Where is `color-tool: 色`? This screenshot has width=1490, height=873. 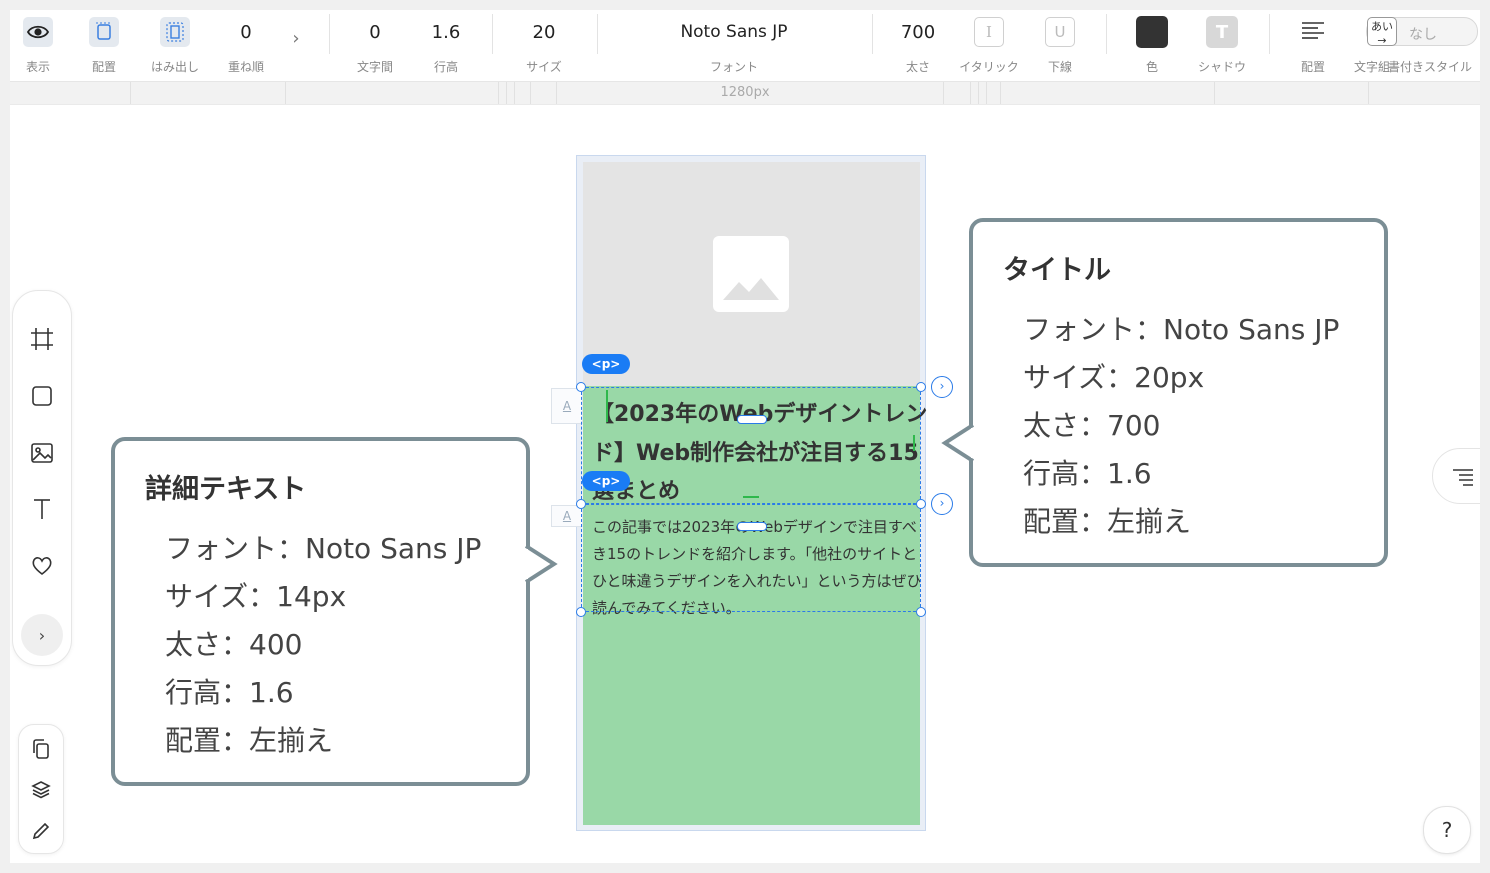
color-tool: 色 is located at coordinates (1152, 45).